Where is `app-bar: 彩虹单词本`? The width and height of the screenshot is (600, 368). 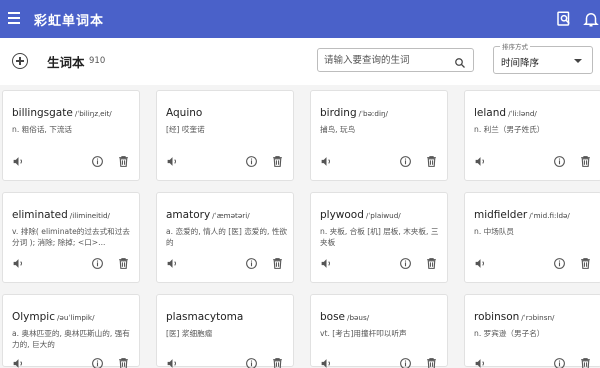
app-bar: 彩虹单词本 is located at coordinates (300, 19).